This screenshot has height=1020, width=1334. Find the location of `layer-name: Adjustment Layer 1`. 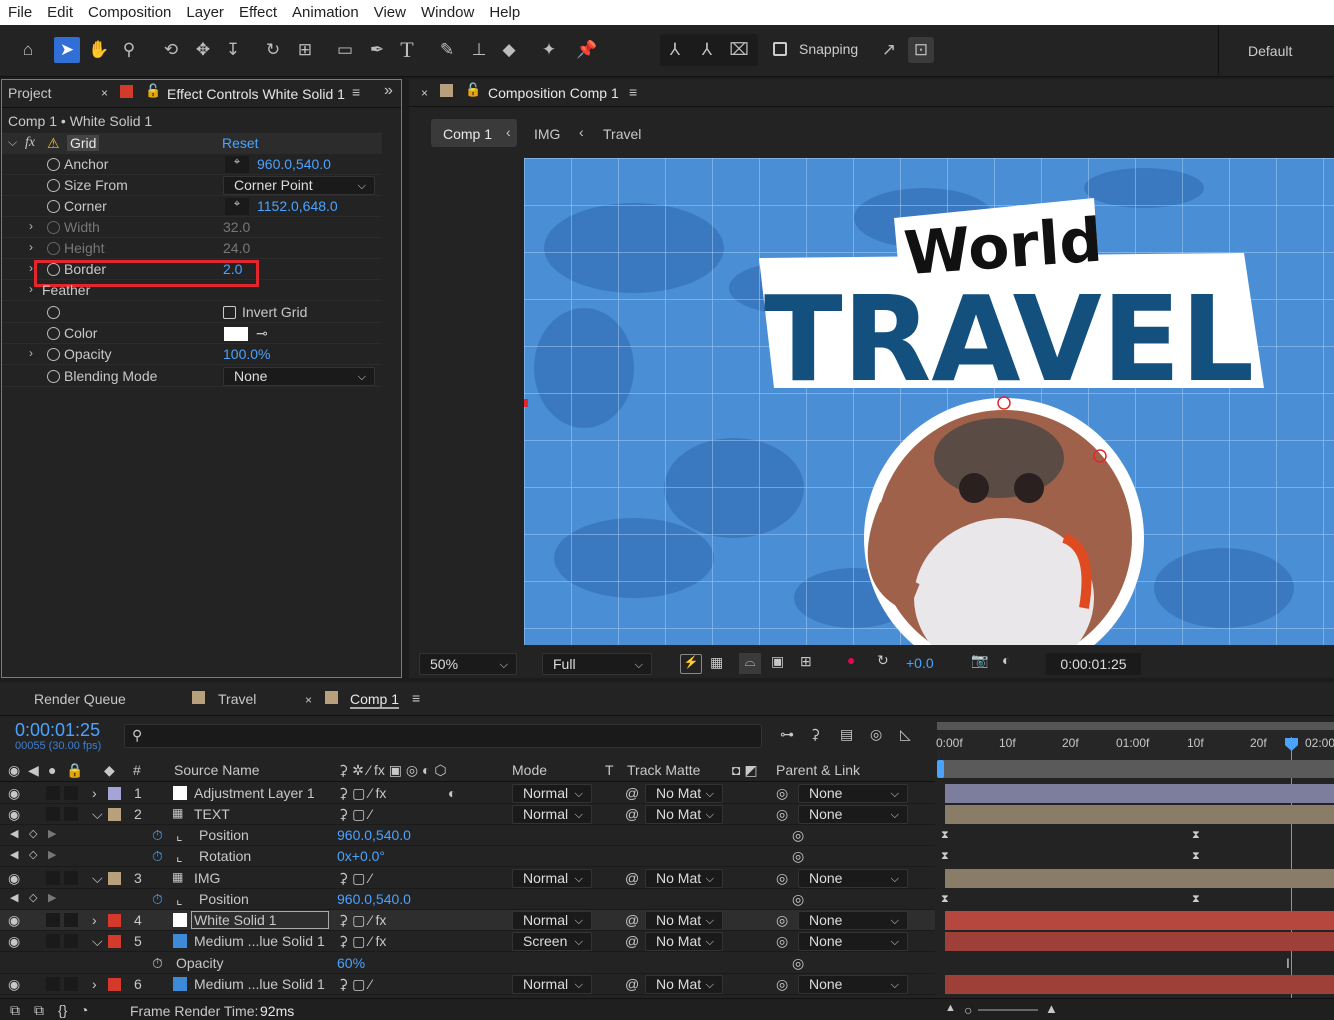

layer-name: Adjustment Layer 1 is located at coordinates (254, 793).